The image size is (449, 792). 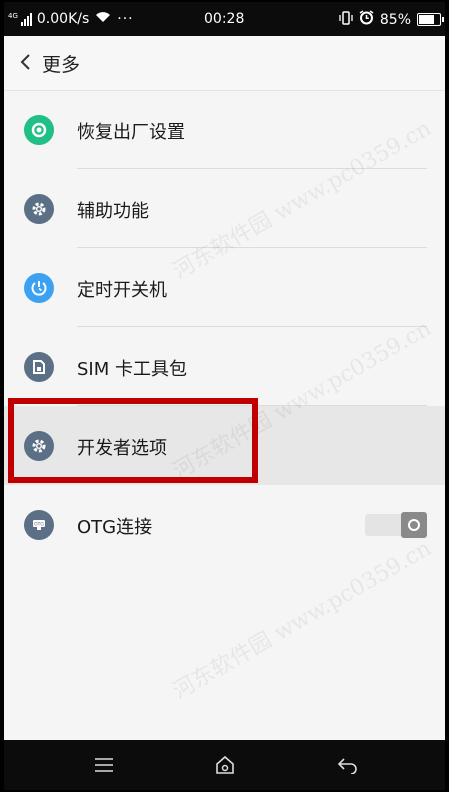 I want to click on otg-toggle, so click(x=396, y=525).